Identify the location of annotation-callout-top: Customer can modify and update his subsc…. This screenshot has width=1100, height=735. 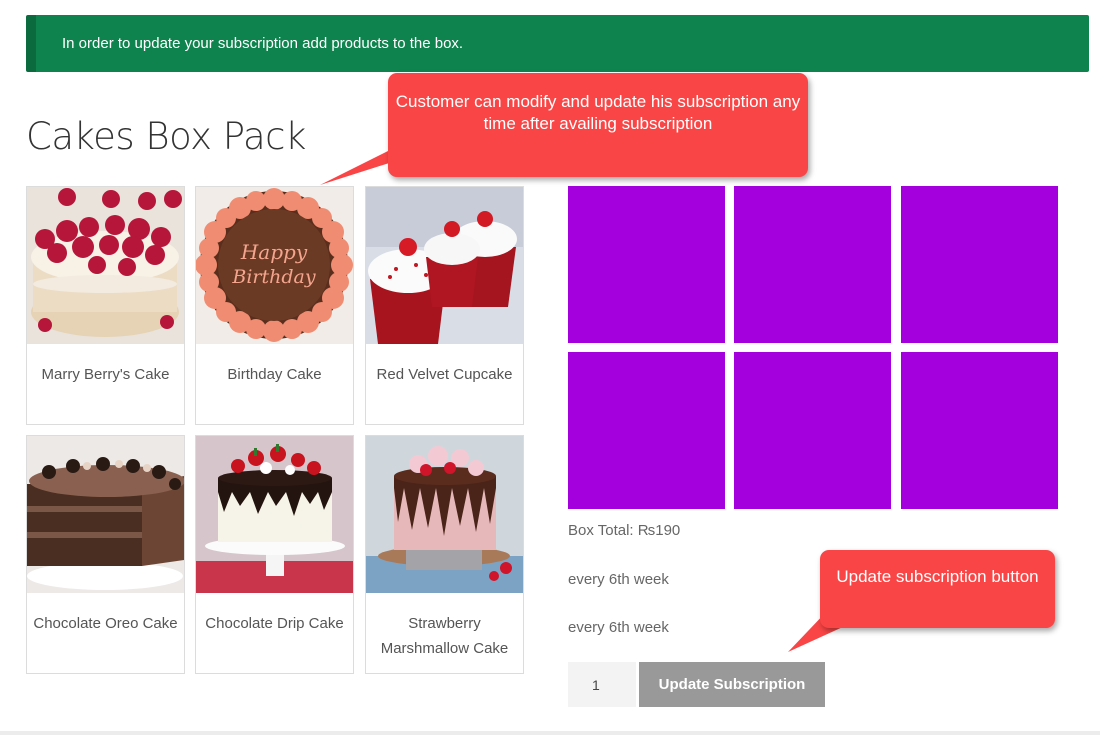
(598, 125).